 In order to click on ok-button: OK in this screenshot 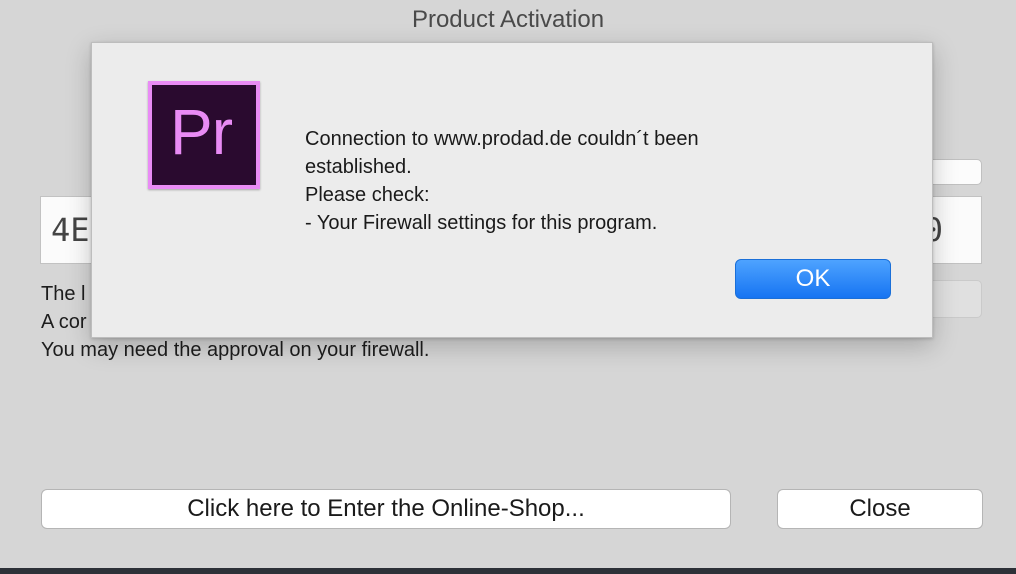, I will do `click(813, 279)`.